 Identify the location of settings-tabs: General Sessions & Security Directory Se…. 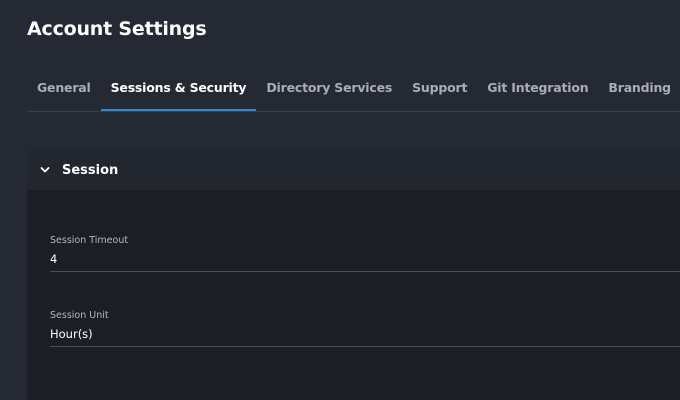
(353, 88).